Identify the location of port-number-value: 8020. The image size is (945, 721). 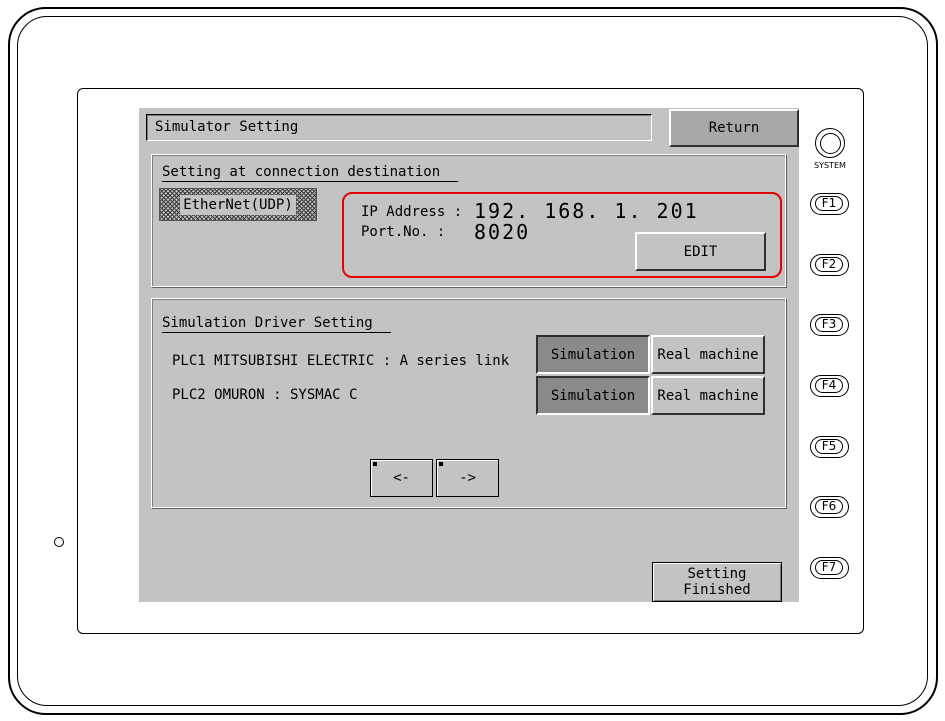
(502, 232).